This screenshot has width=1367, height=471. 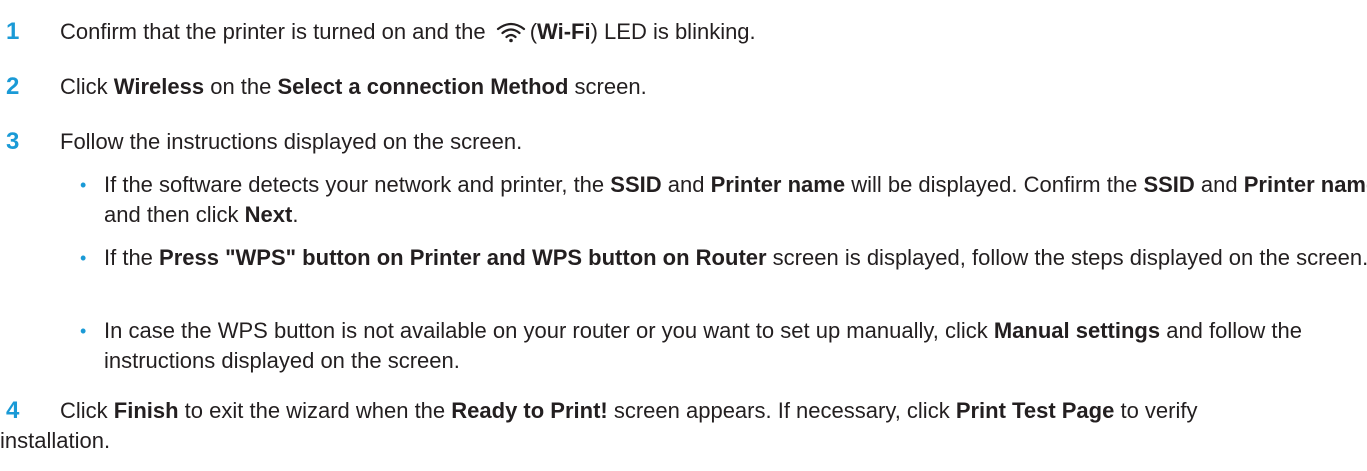 I want to click on wifi-icon, so click(x=511, y=36).